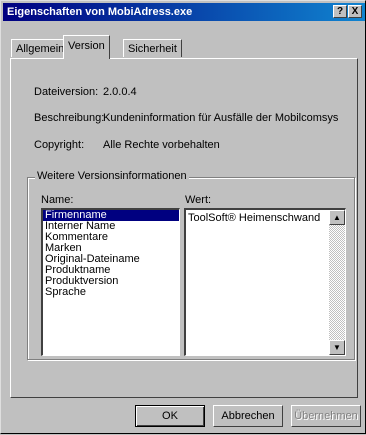 This screenshot has width=366, height=435. I want to click on value-scrollbar: ▲ ▼, so click(337, 282).